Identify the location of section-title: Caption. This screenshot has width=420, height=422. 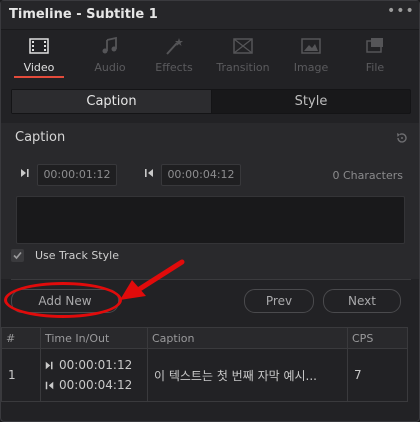
(40, 137).